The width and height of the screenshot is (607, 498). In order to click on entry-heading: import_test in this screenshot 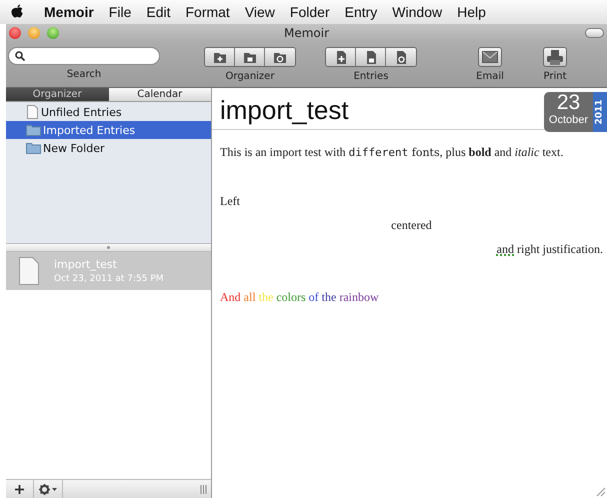, I will do `click(284, 110)`.